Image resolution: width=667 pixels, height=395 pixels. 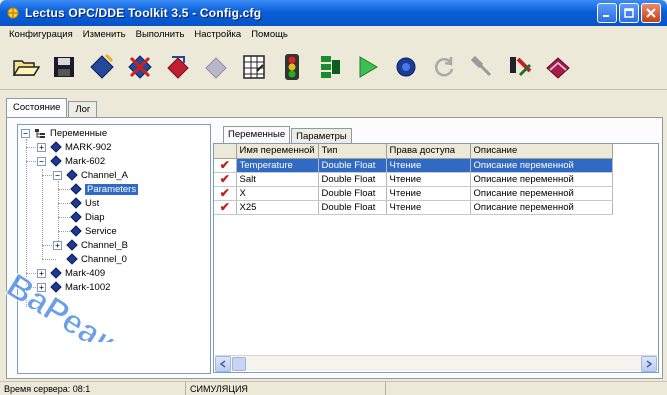 I want to click on tree-item: + MARK-902, so click(x=74, y=147).